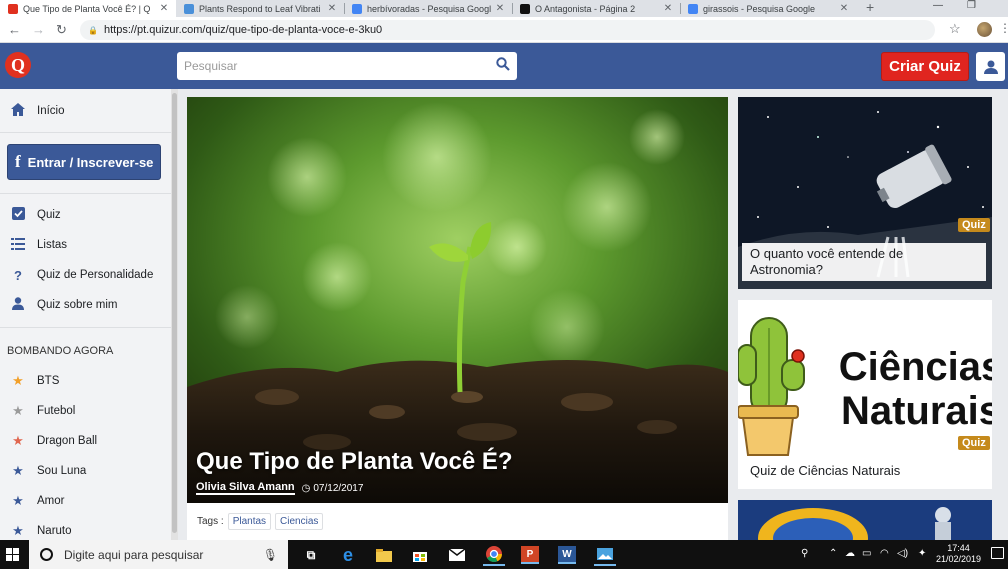  I want to click on trending-item: ★ BTS, so click(85, 381).